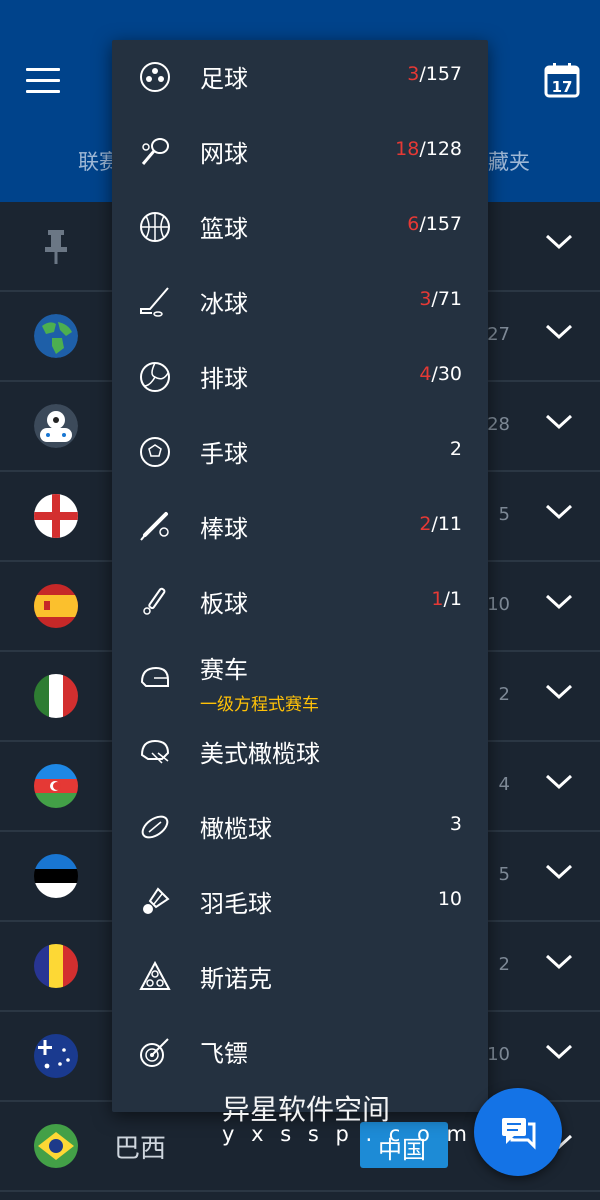 This screenshot has width=600, height=1200. Describe the element at coordinates (446, 524) in the screenshot. I see `total-count: /11` at that location.